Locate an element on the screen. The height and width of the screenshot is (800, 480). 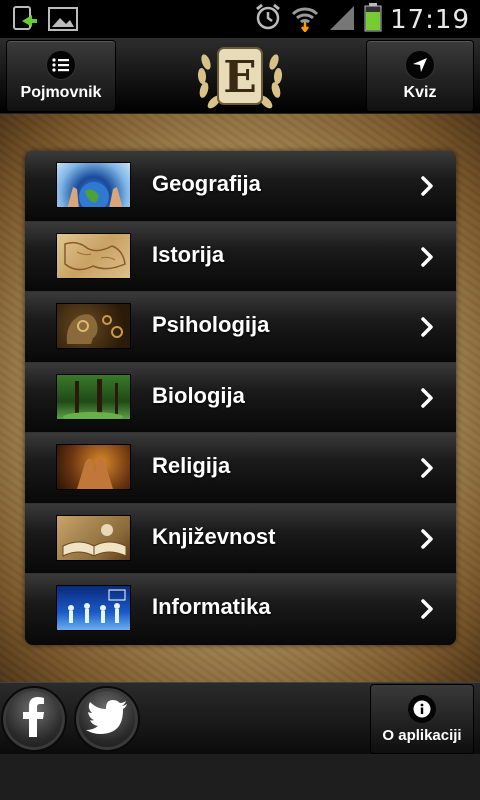
facebook-icon is located at coordinates (34, 719).